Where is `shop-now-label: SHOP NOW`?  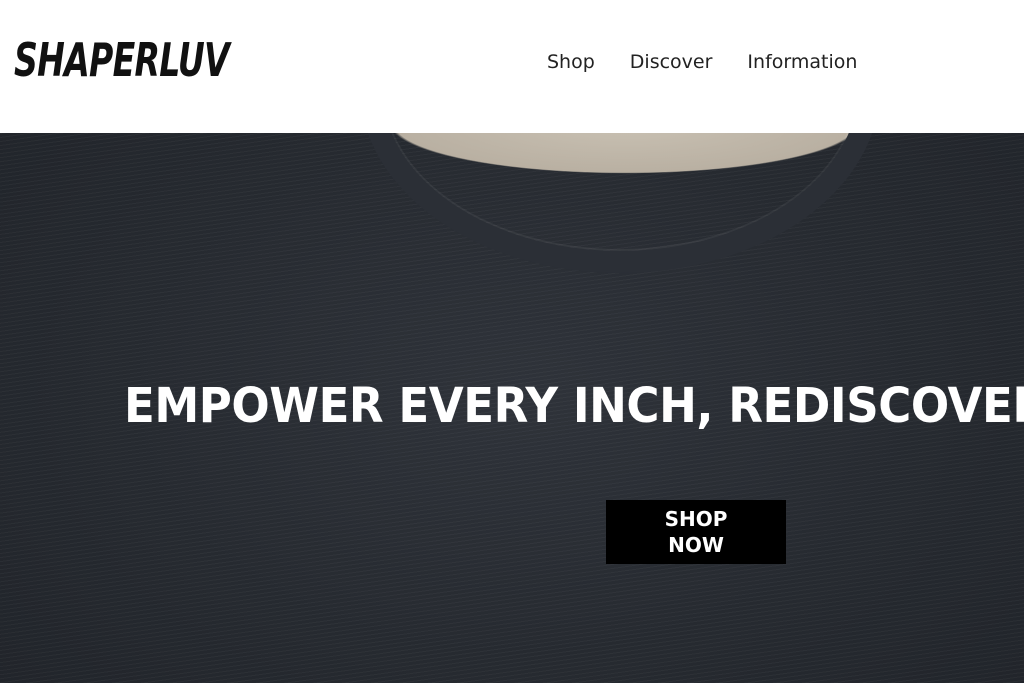
shop-now-label: SHOP NOW is located at coordinates (696, 532).